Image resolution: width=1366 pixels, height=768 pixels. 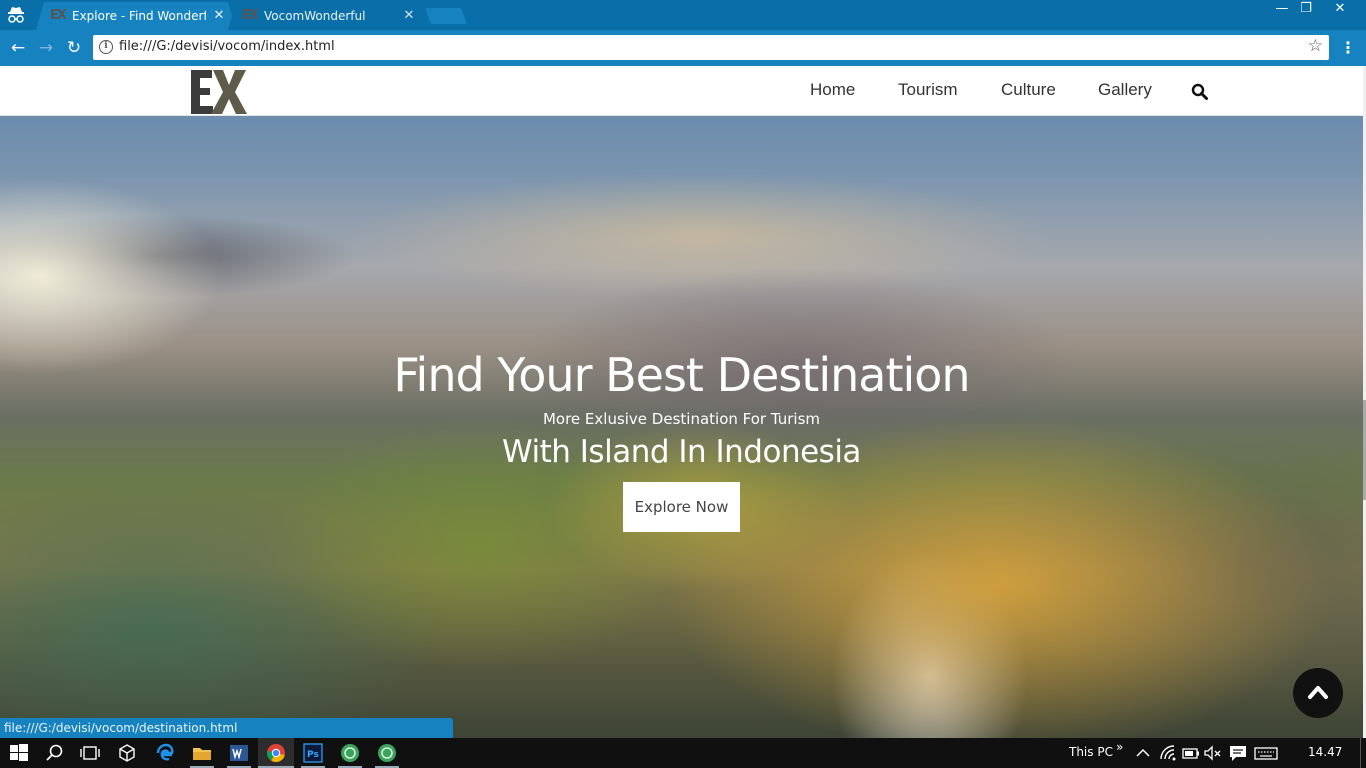 What do you see at coordinates (226, 728) in the screenshot?
I see `status-bar-url: file:///G:/devisi/vocom/destination.html` at bounding box center [226, 728].